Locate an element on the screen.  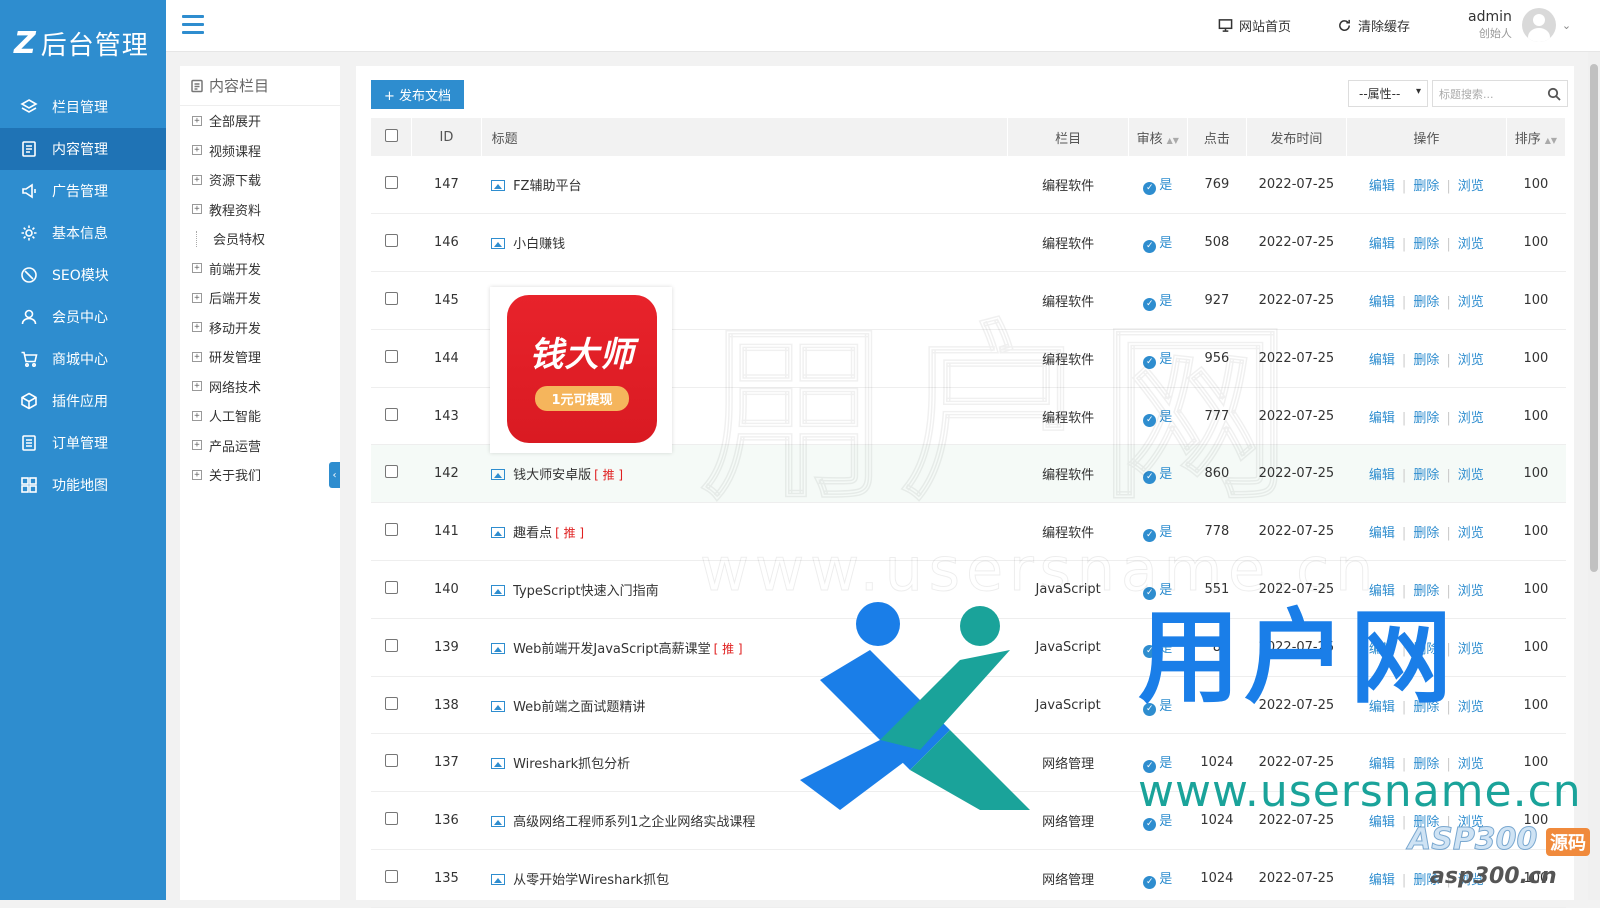
tree-item: + 全部展开 is located at coordinates (260, 121).